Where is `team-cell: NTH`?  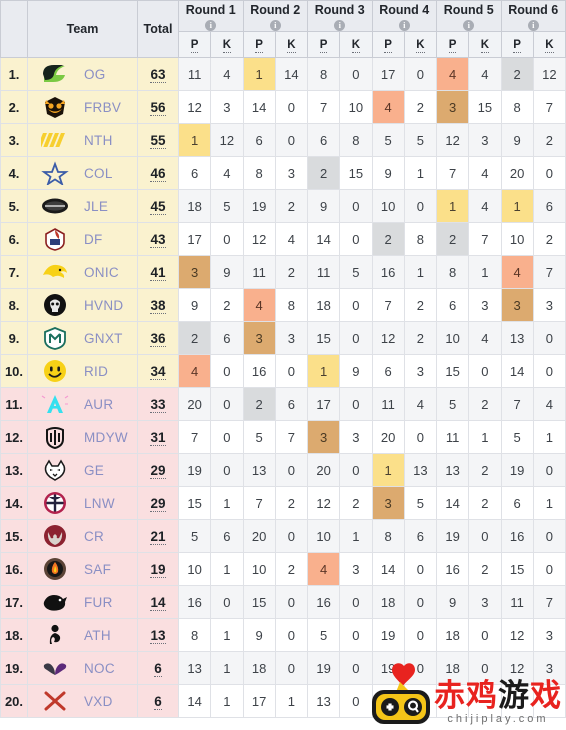 team-cell: NTH is located at coordinates (82, 140).